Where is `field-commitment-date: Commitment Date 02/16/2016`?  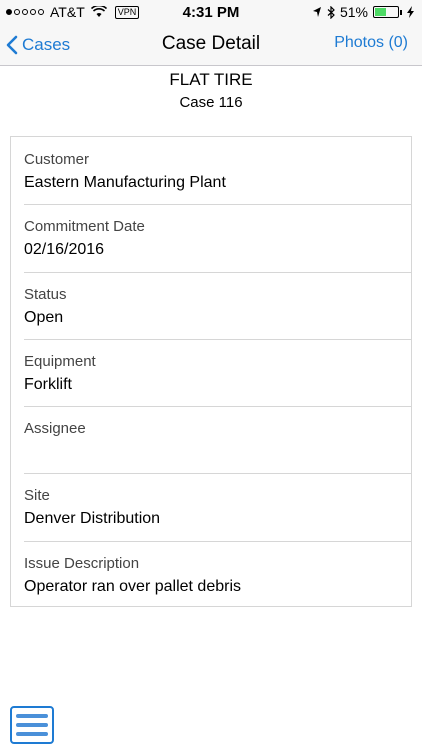
field-commitment-date: Commitment Date 02/16/2016 is located at coordinates (211, 237).